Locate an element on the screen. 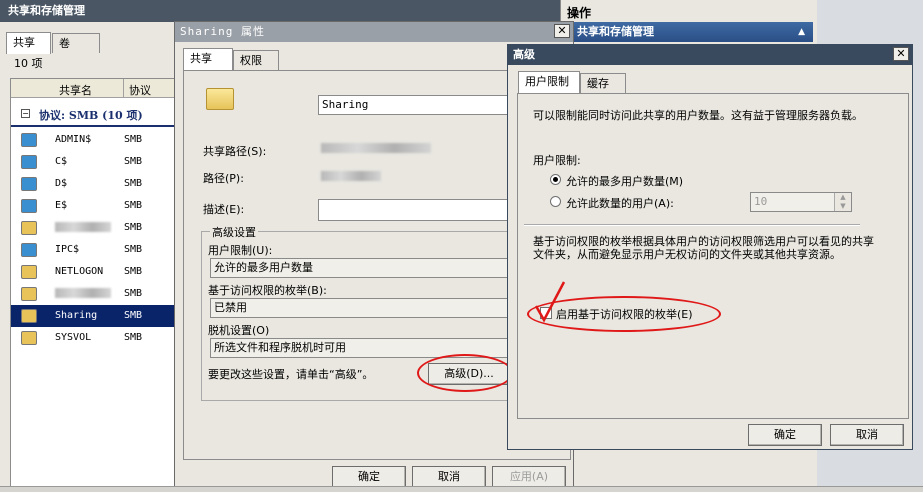 Image resolution: width=923 pixels, height=492 pixels. apply-button: 应用(A) is located at coordinates (529, 477).